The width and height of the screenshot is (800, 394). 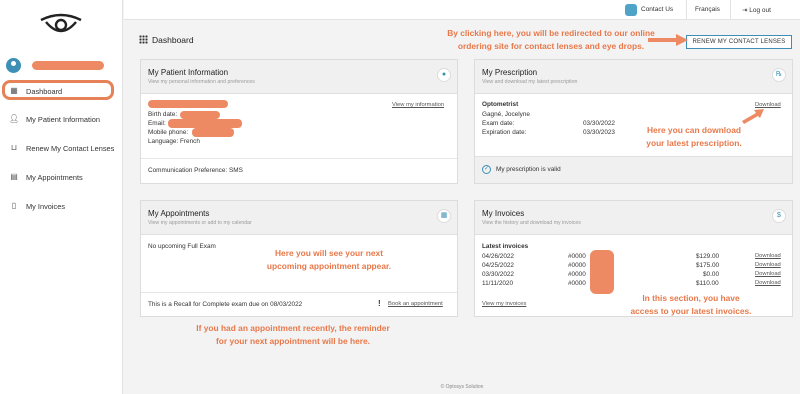 What do you see at coordinates (739, 42) in the screenshot?
I see `renew-contact-lenses-button: RENEW MY CONTACT LENSES` at bounding box center [739, 42].